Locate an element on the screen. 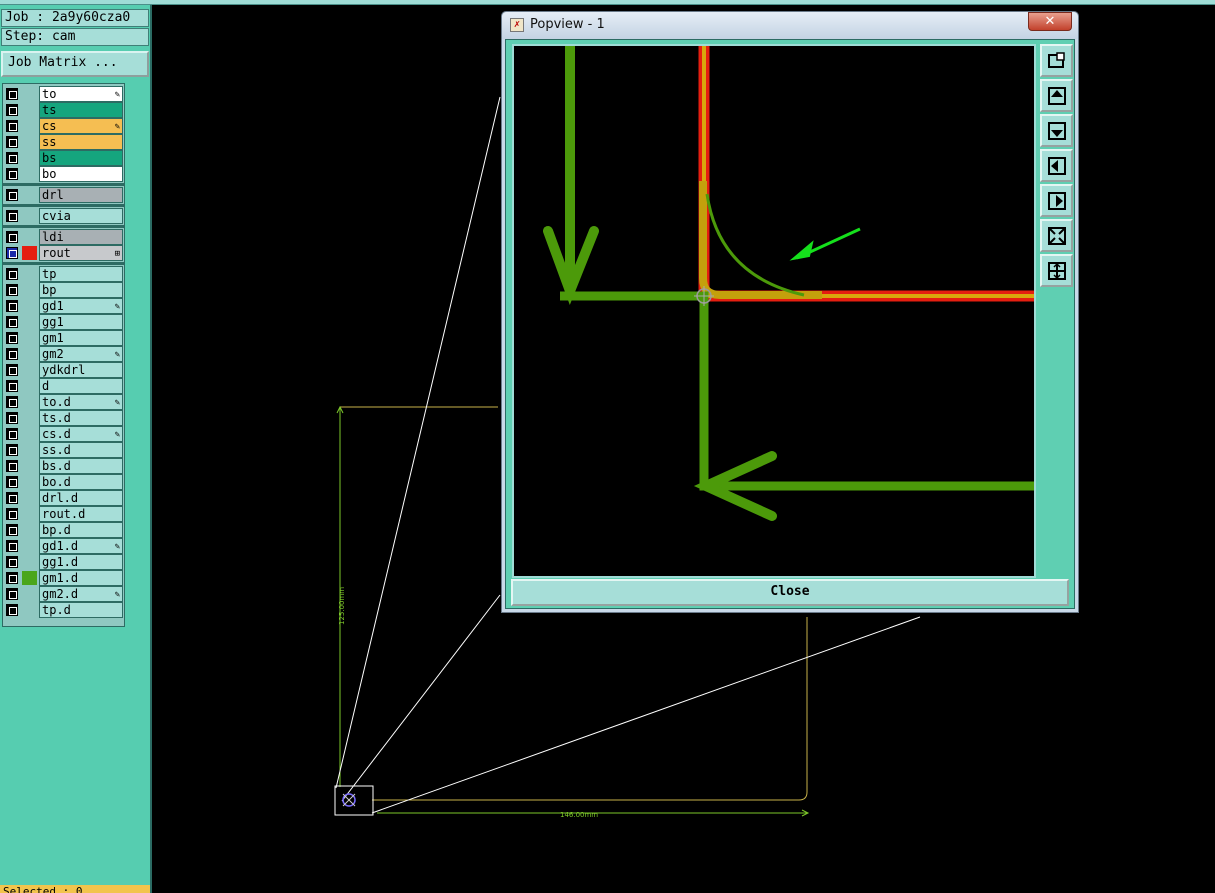 The image size is (1215, 893). layer-name: gm1.d is located at coordinates (81, 578).